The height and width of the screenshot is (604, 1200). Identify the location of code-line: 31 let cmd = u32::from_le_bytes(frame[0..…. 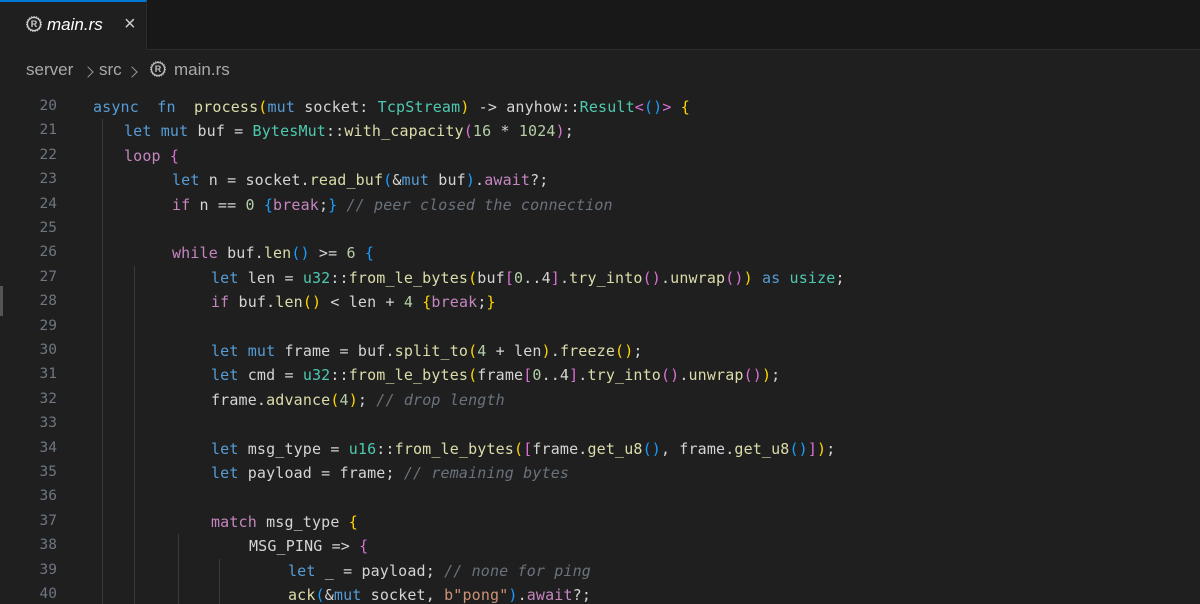
(600, 375).